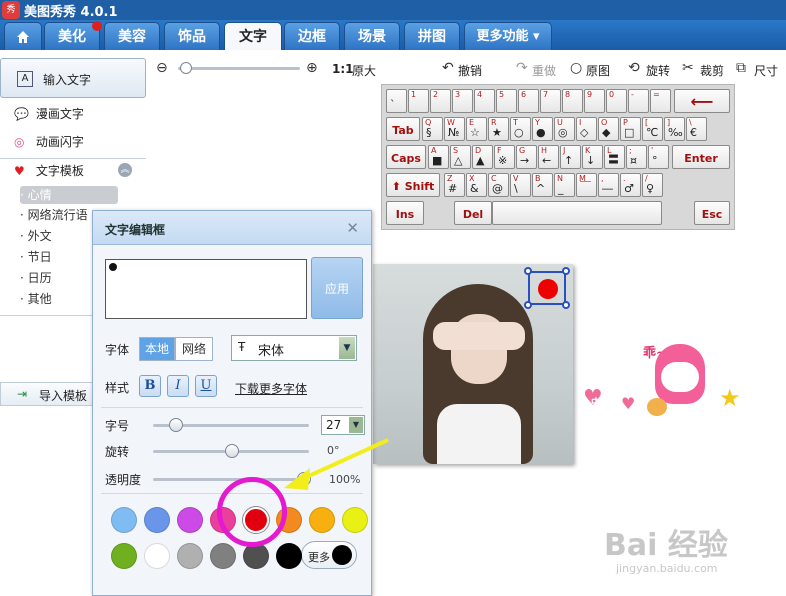 This screenshot has width=786, height=596. Describe the element at coordinates (473, 213) in the screenshot. I see `del-key: Del` at that location.